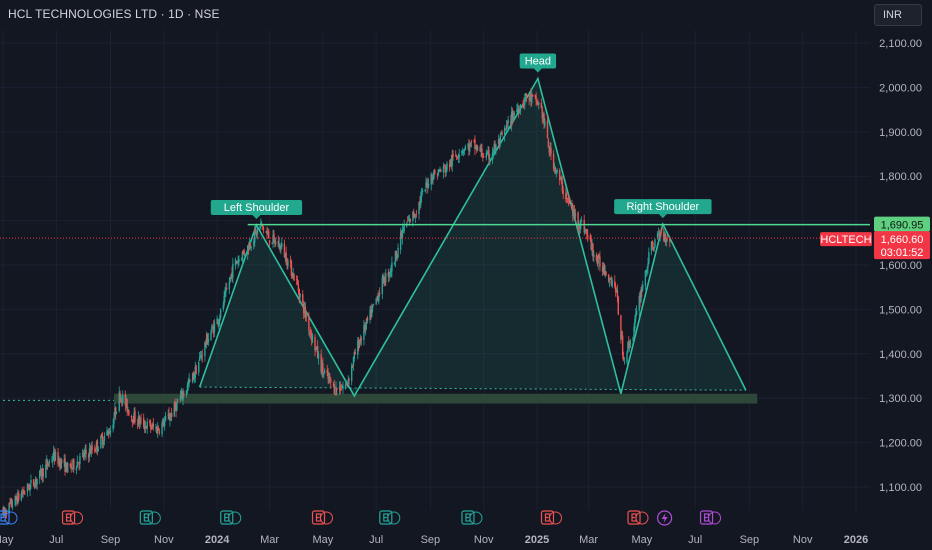 The height and width of the screenshot is (550, 932). Describe the element at coordinates (217, 540) in the screenshot. I see `time-axis-tick: 2024` at that location.